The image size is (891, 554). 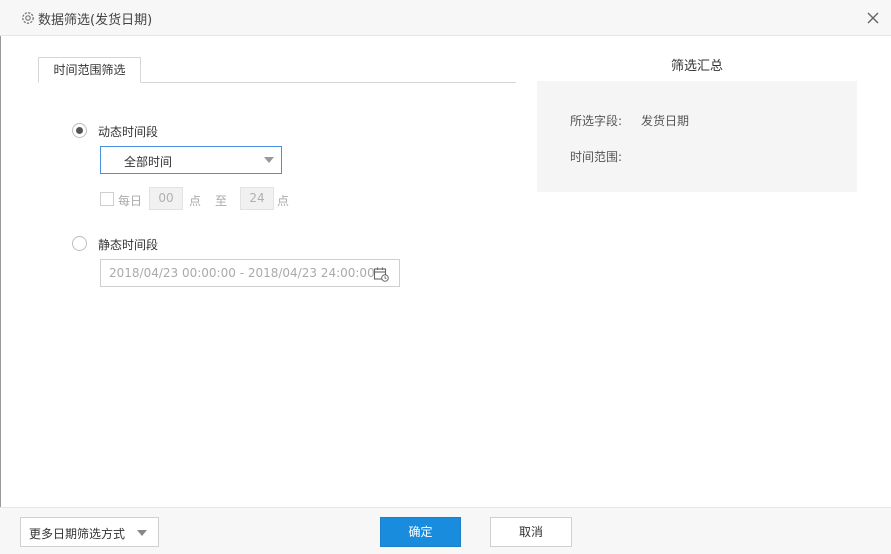 I want to click on close-icon, so click(x=873, y=18).